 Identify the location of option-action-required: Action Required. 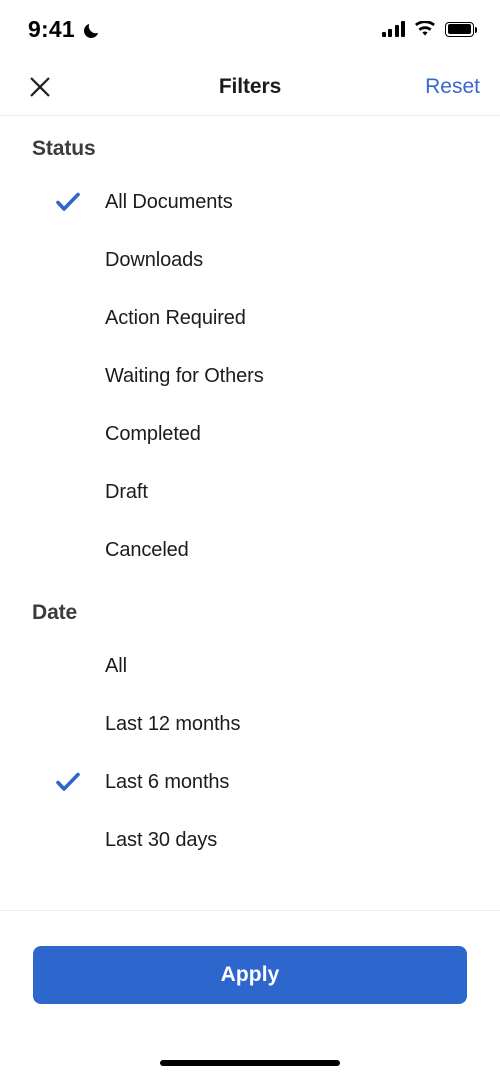
(250, 318).